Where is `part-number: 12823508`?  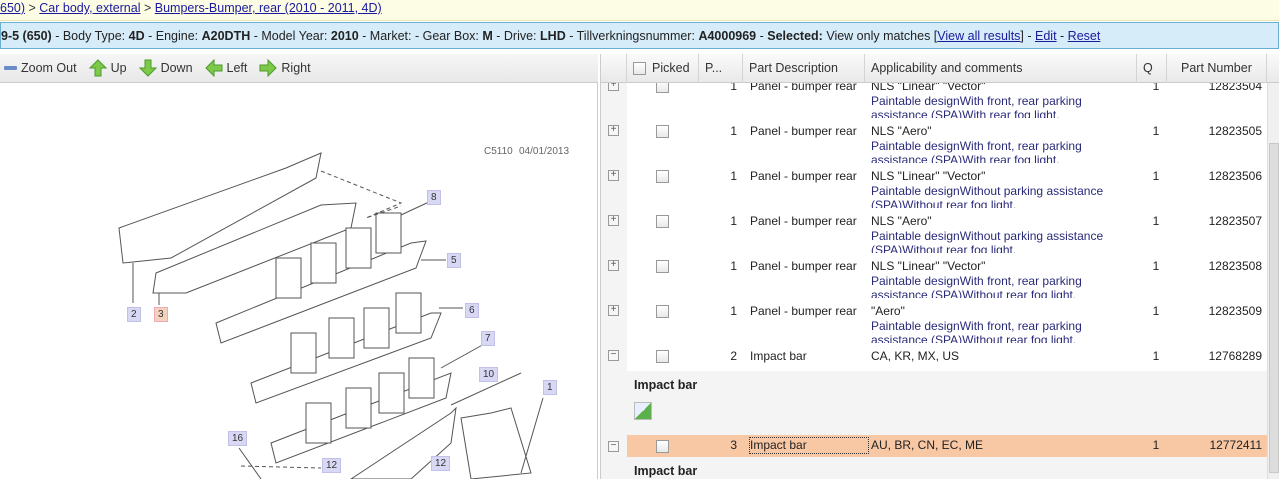
part-number: 12823508 is located at coordinates (1235, 266).